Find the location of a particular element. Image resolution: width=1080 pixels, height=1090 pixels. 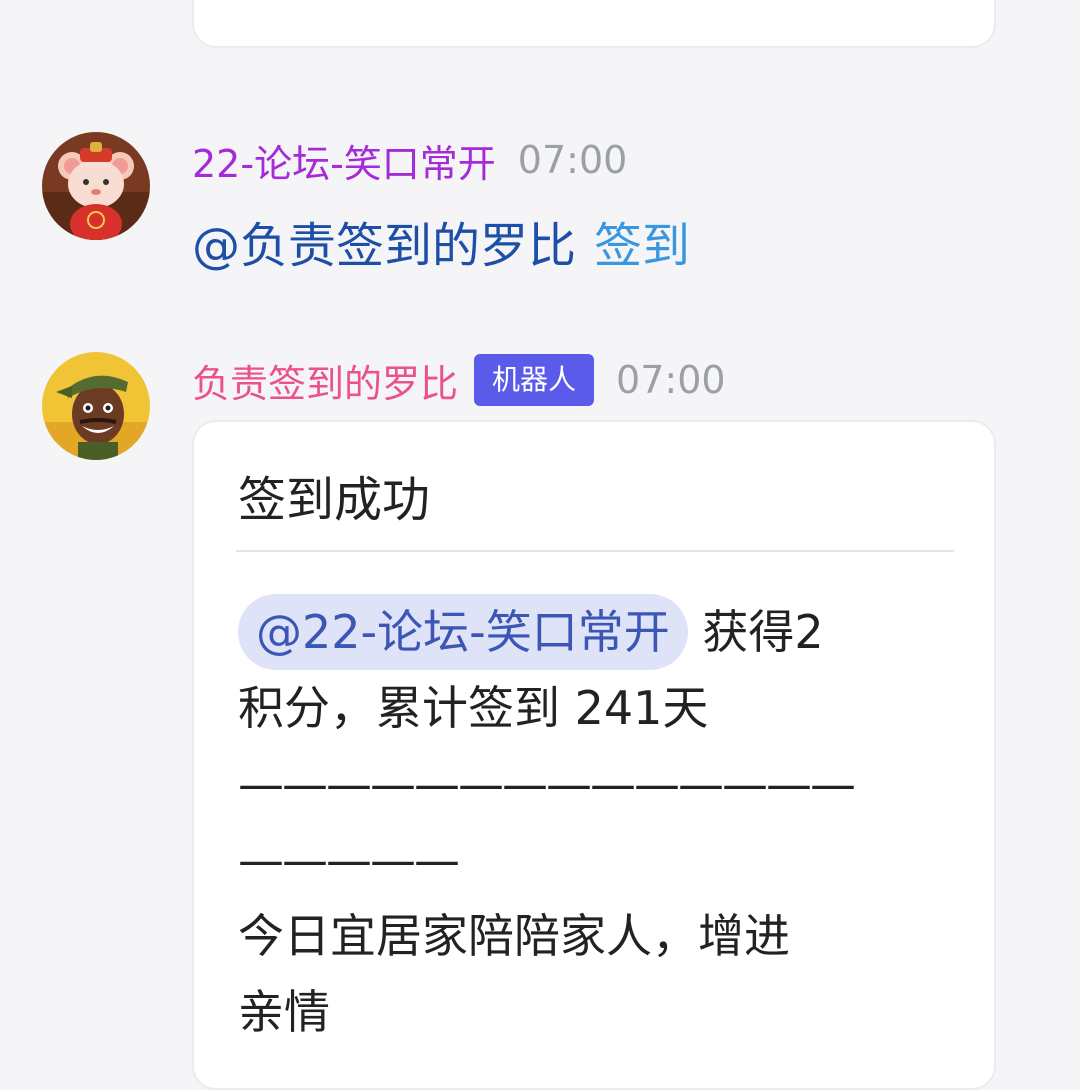

cartoon-man-avatar-icon is located at coordinates (96, 406).